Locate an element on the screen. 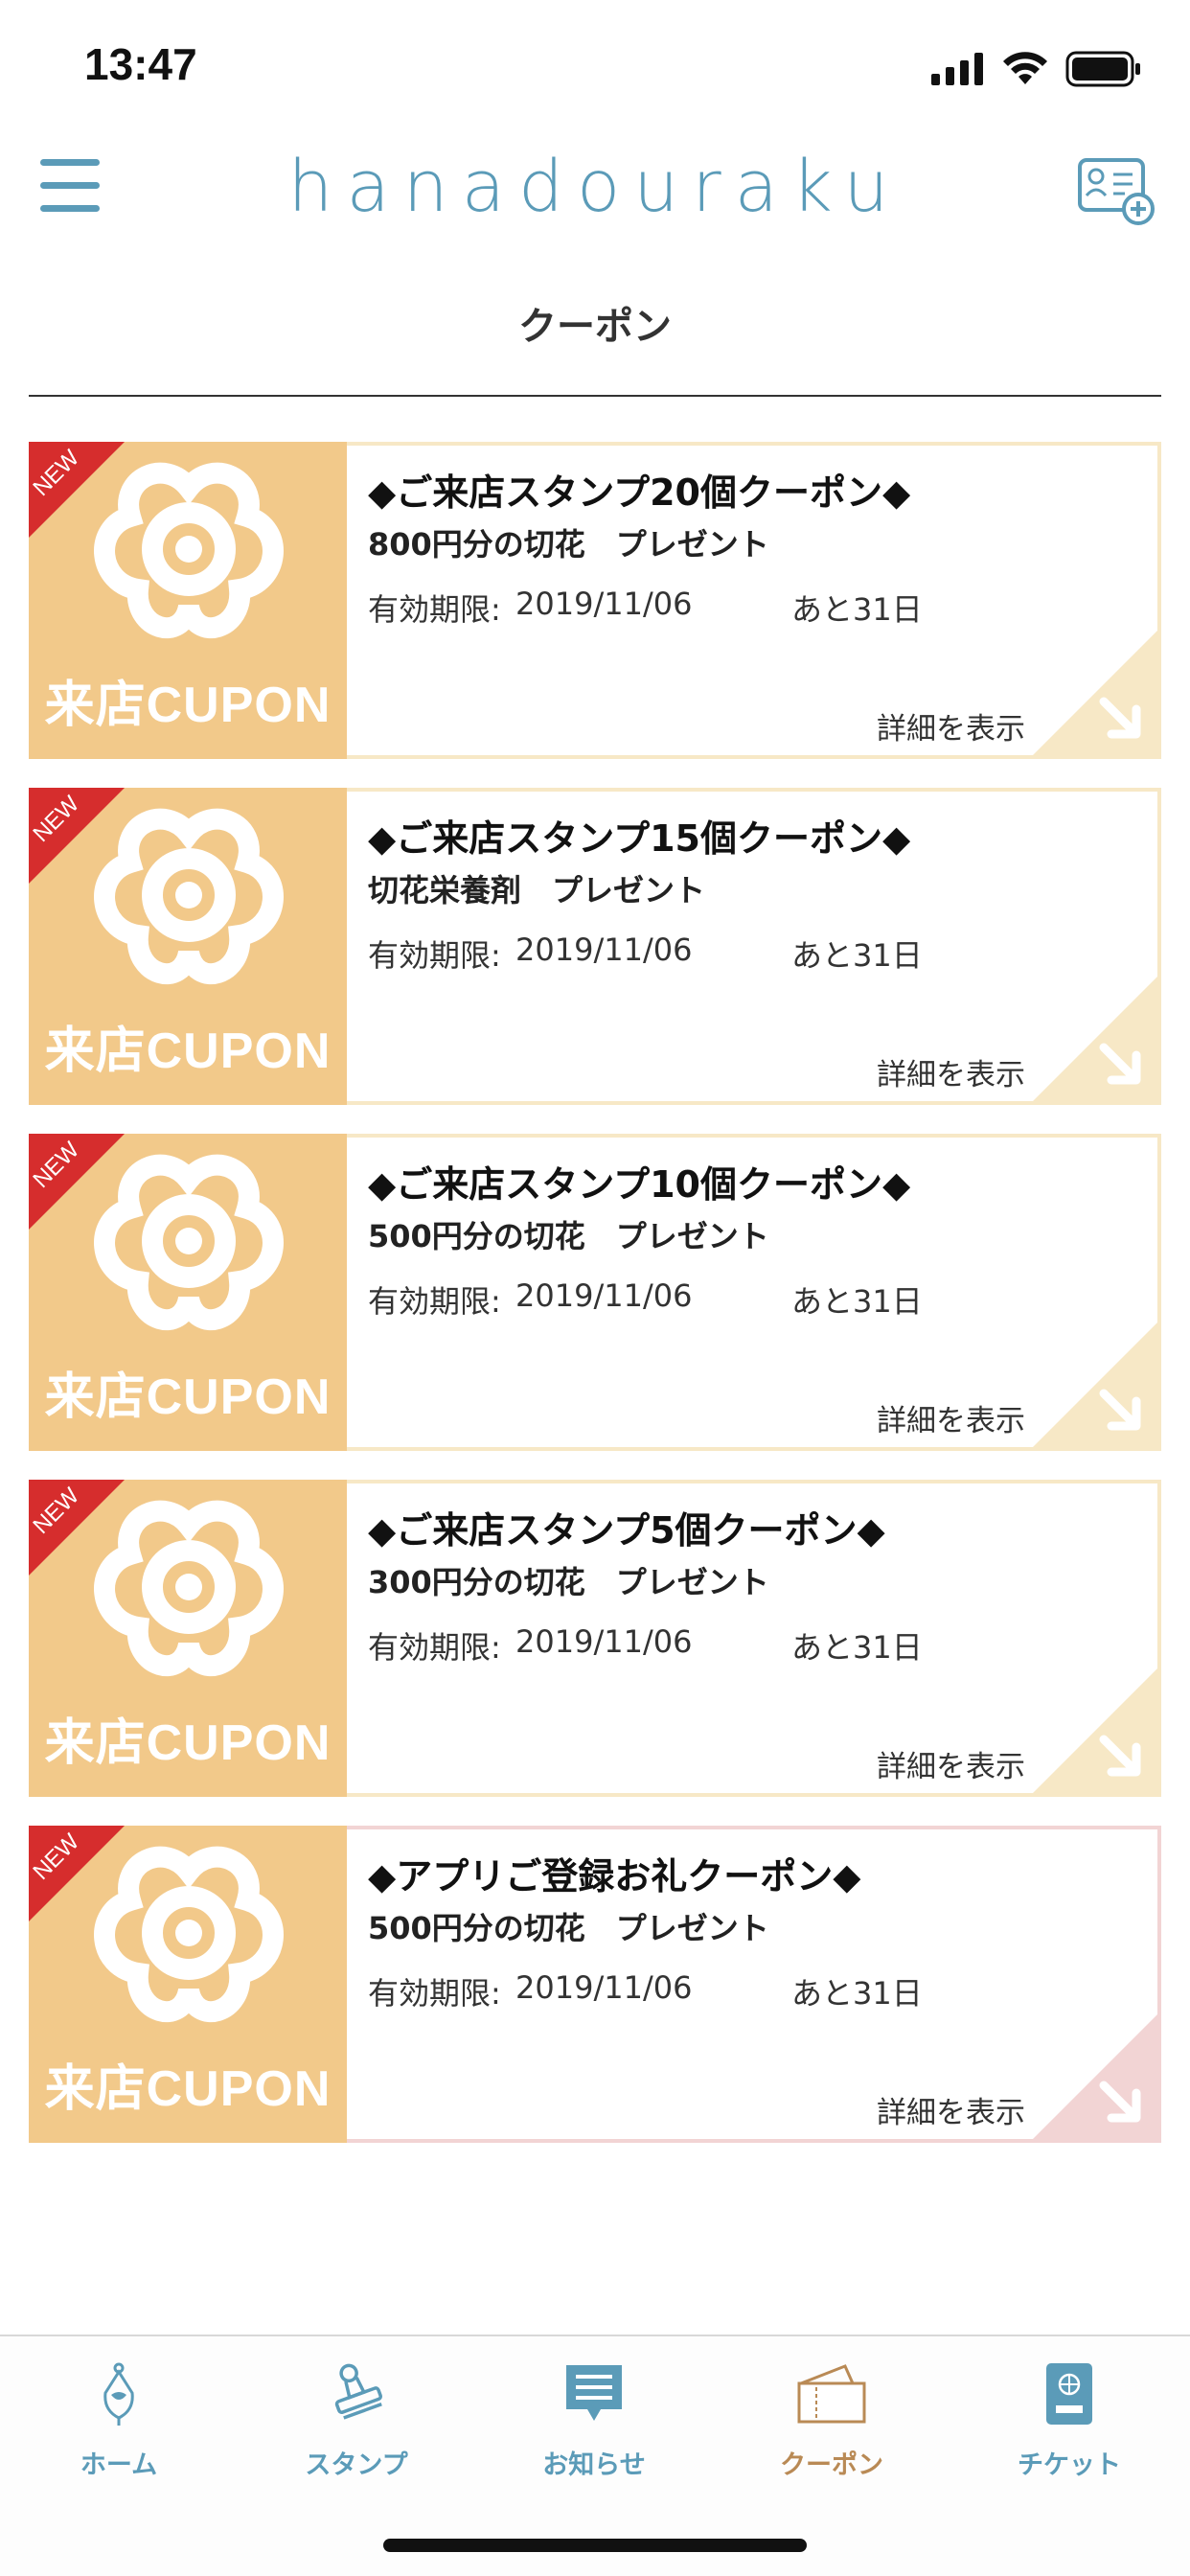 The height and width of the screenshot is (2576, 1190). tab-label: ホーム is located at coordinates (119, 2465).